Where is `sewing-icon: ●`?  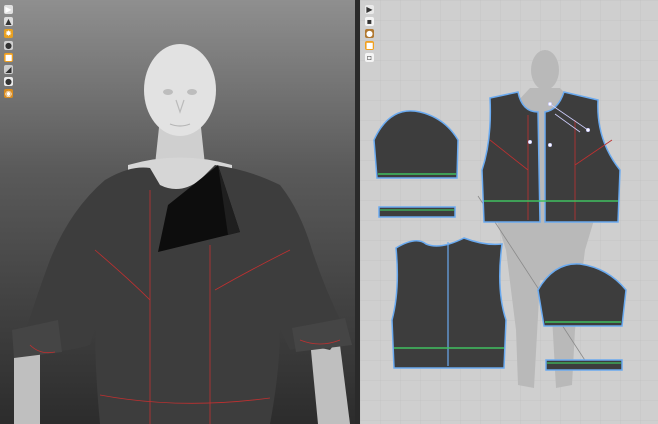
sewing-icon: ● is located at coordinates (369, 33).